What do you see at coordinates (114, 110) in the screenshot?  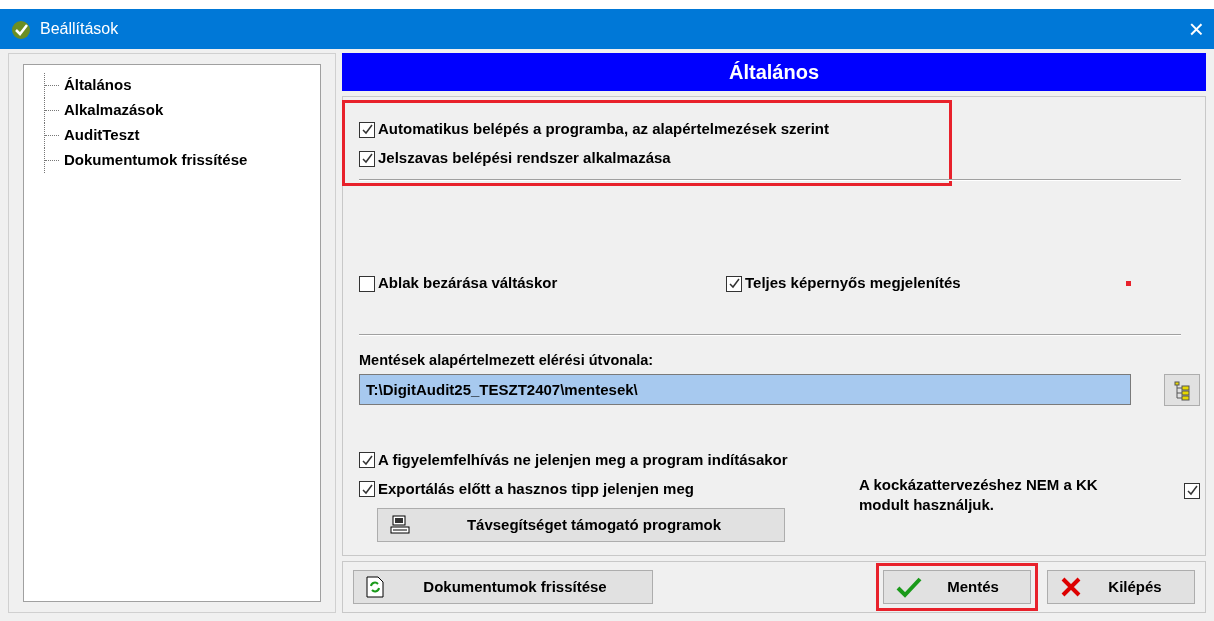 I see `tree-item: Alkalmazások` at bounding box center [114, 110].